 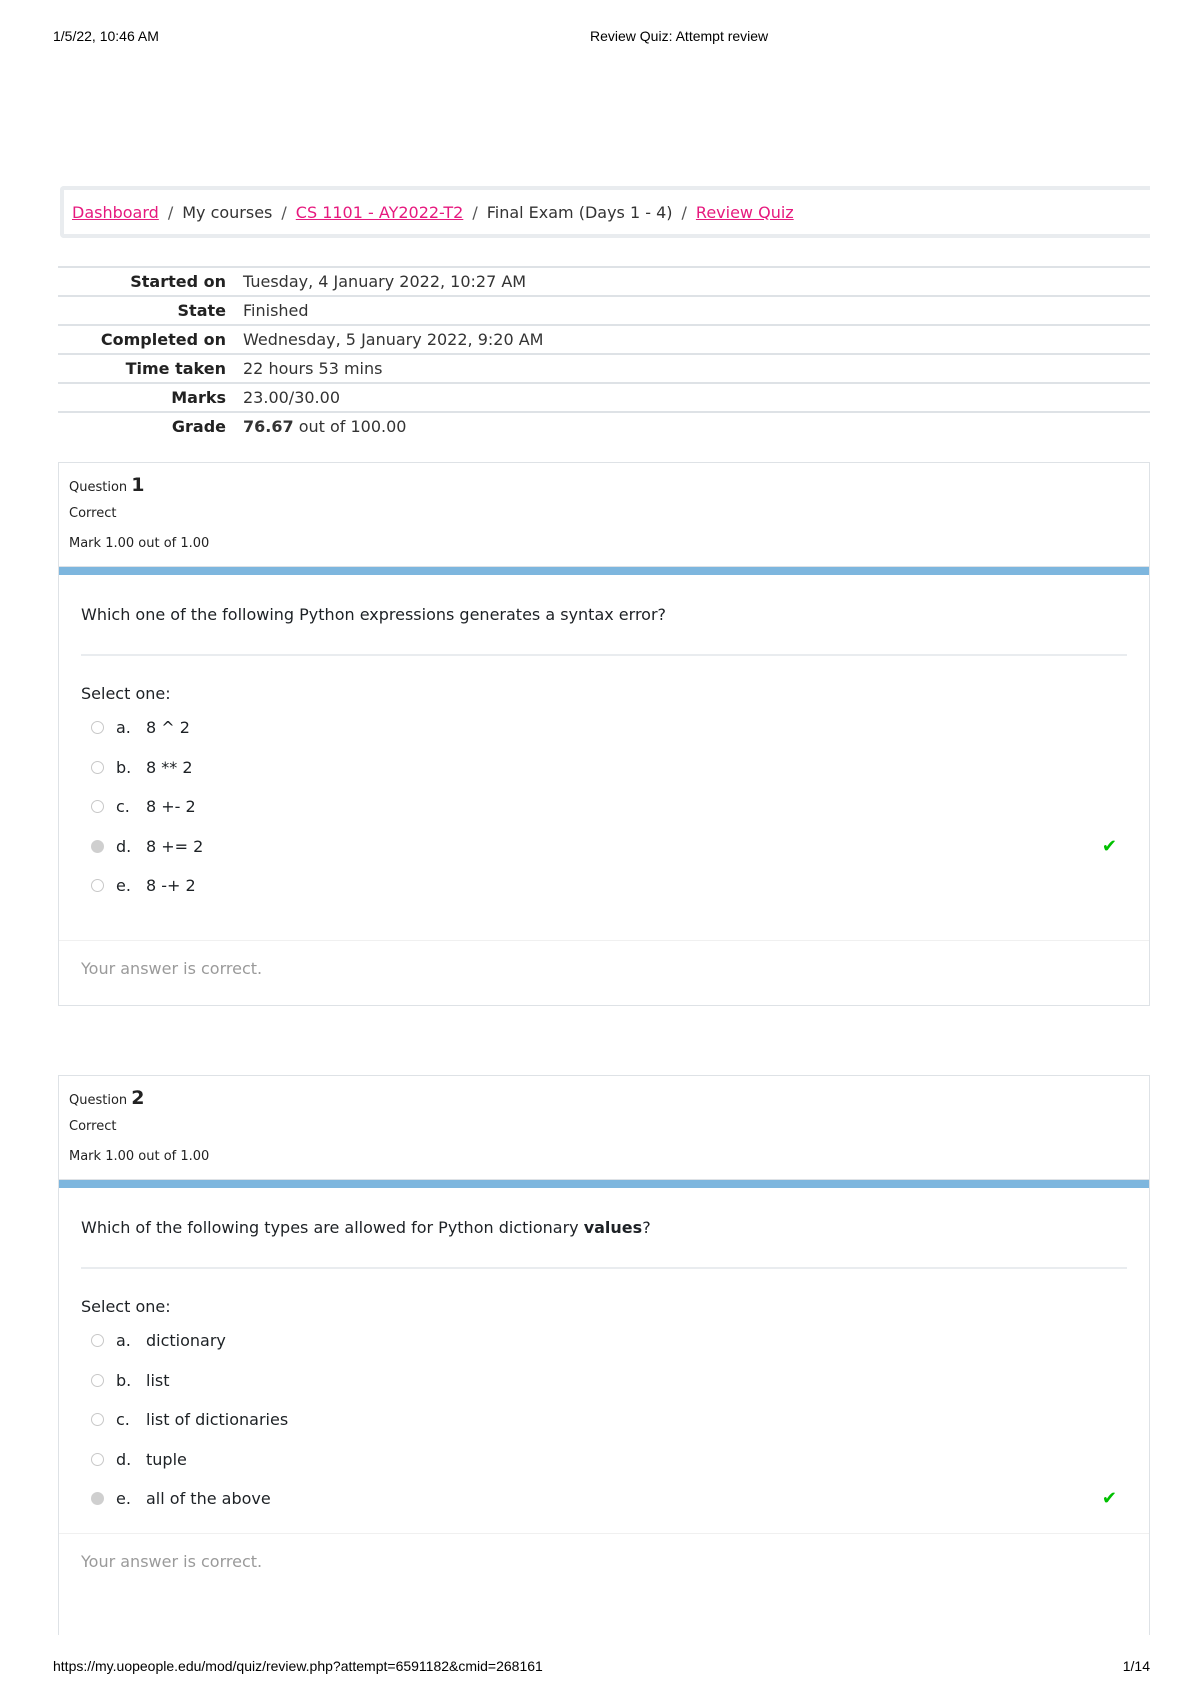 What do you see at coordinates (166, 1459) in the screenshot?
I see `answer-text: tuple` at bounding box center [166, 1459].